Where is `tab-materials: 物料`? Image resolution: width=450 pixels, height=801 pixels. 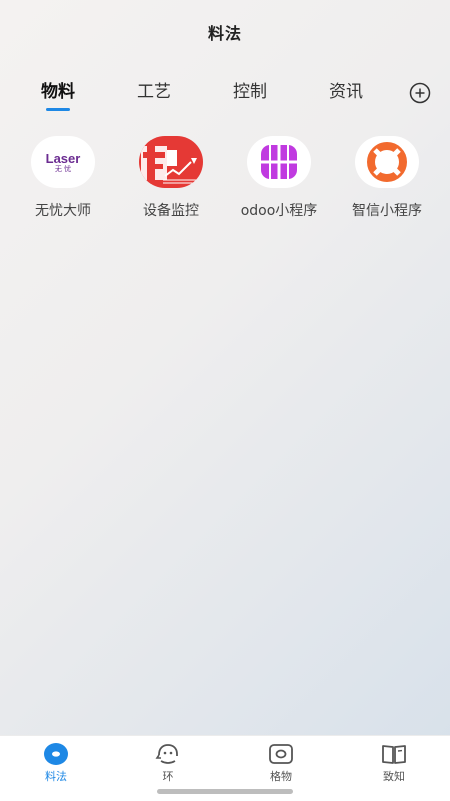
tab-materials: 物料 is located at coordinates (58, 92).